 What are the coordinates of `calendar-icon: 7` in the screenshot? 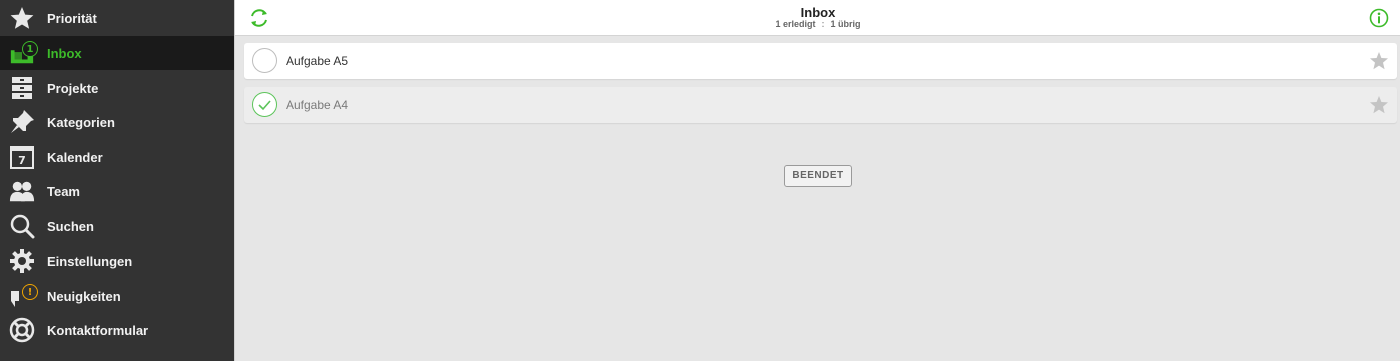 It's located at (22, 157).